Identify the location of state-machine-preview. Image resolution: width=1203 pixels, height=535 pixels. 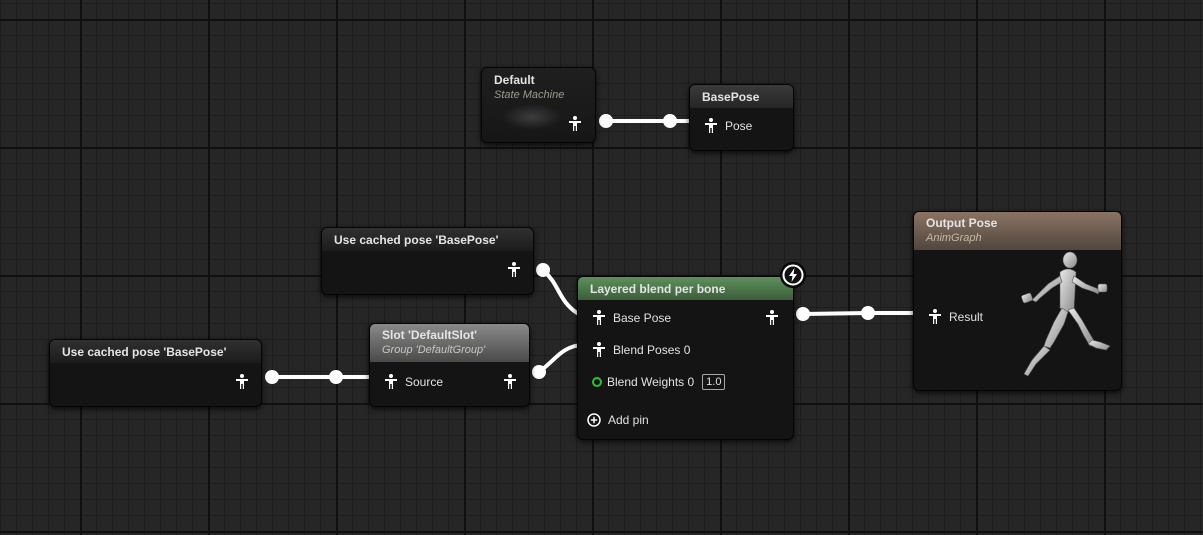
(532, 117).